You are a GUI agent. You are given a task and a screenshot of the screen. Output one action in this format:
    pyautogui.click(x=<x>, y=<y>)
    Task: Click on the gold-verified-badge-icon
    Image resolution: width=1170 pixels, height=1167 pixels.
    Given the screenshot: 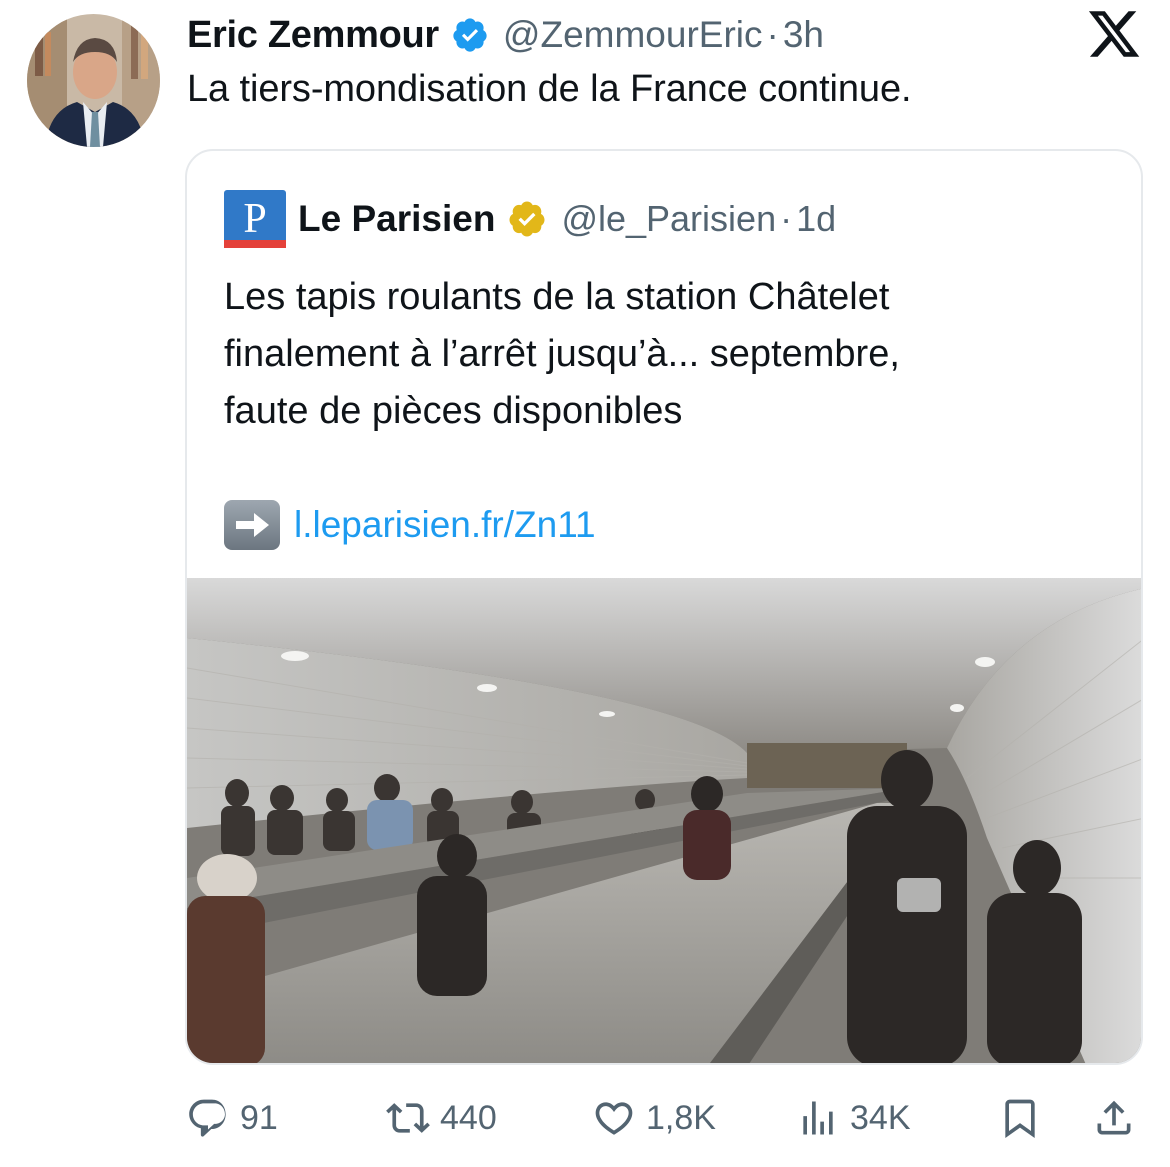 What is the action you would take?
    pyautogui.click(x=527, y=219)
    